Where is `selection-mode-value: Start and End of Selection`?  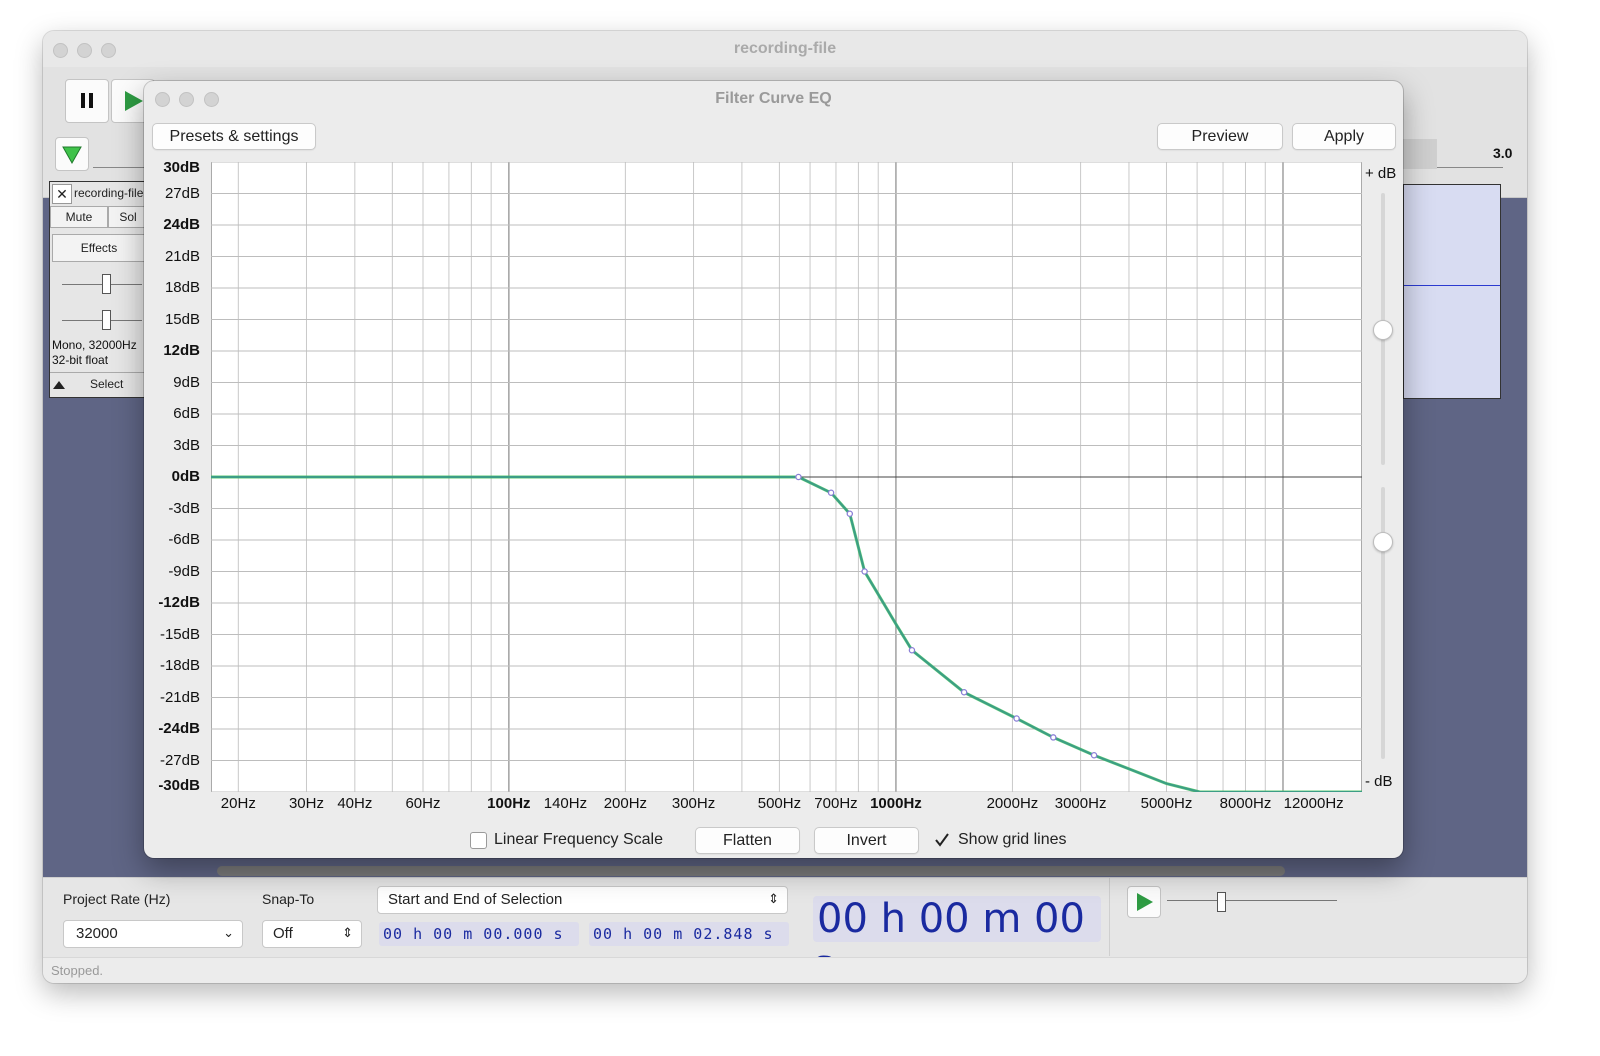
selection-mode-value: Start and End of Selection is located at coordinates (475, 899).